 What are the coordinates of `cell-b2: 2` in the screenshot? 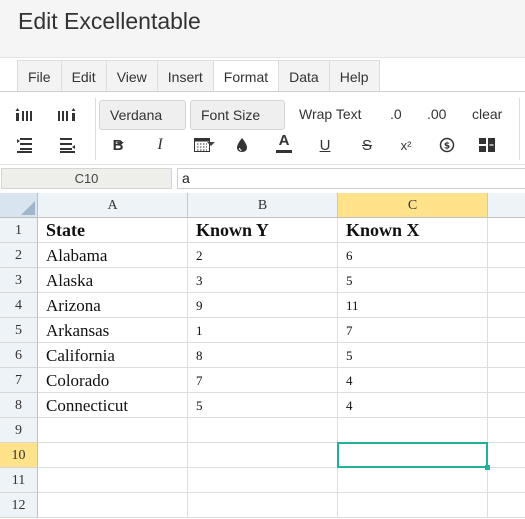 It's located at (263, 255).